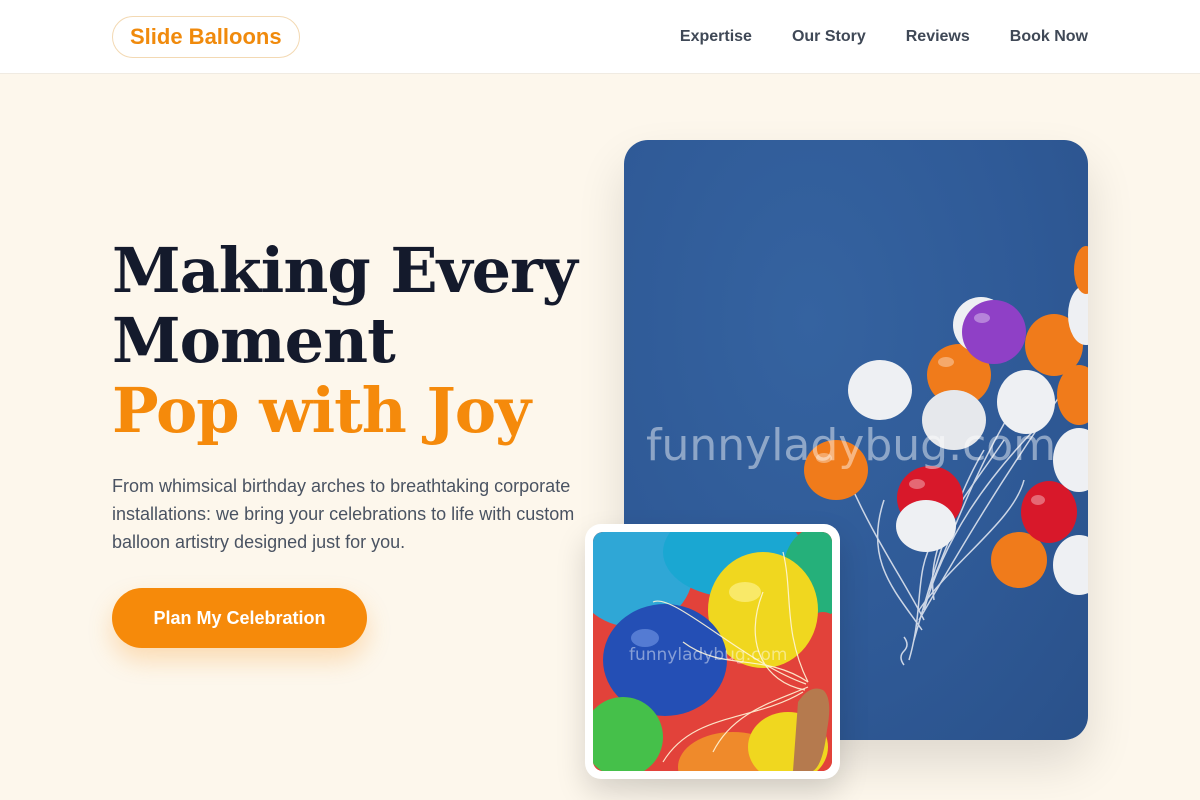 The image size is (1200, 800). What do you see at coordinates (829, 37) in the screenshot?
I see `nav-link-our-story: Our Story` at bounding box center [829, 37].